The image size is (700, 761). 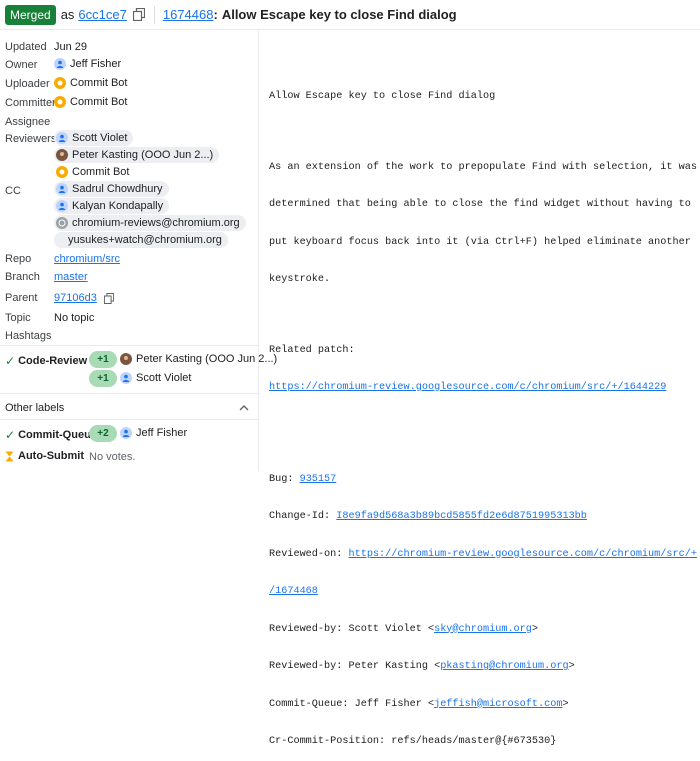 I want to click on reviewer-chip: Commit Bot, so click(x=94, y=172).